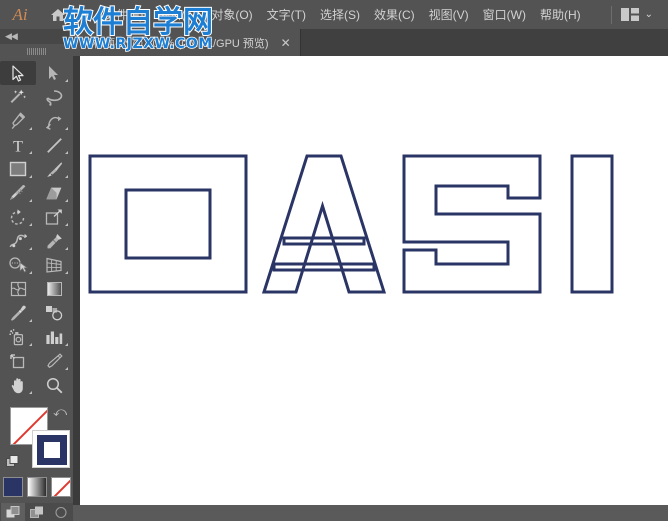  I want to click on menubar-right-group: ⌄, so click(637, 14).